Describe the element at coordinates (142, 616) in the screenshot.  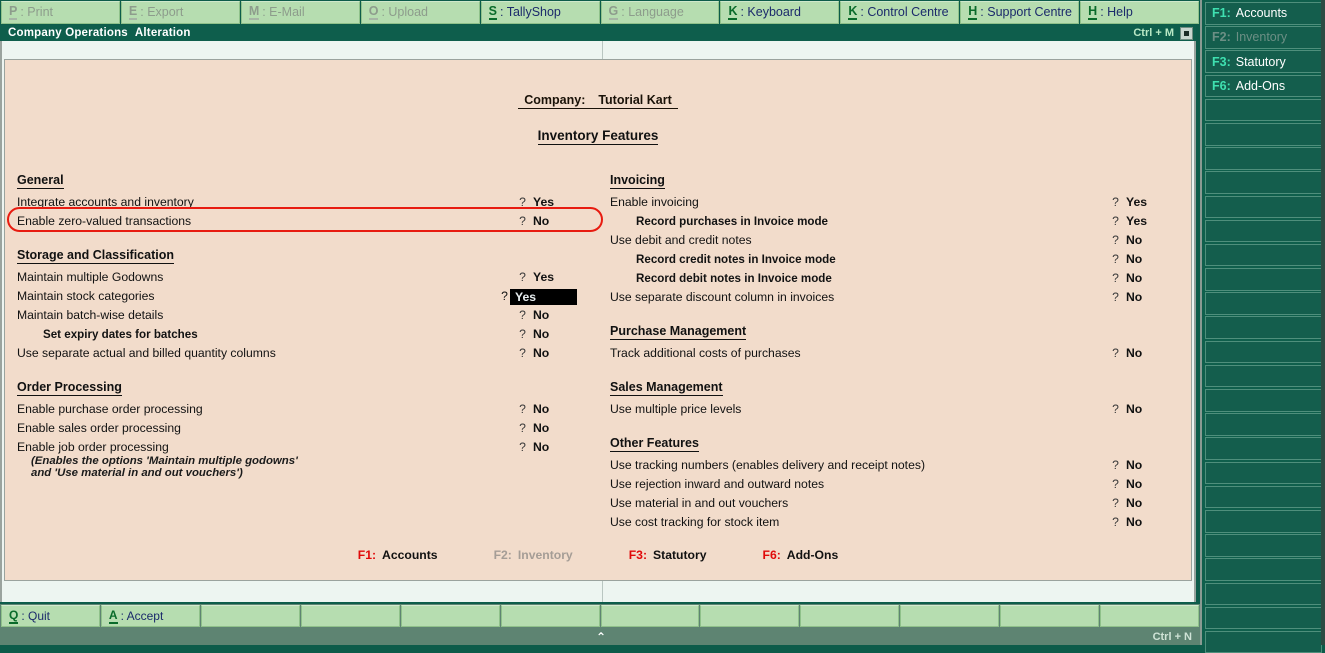
I see `button-label: : Accept` at that location.